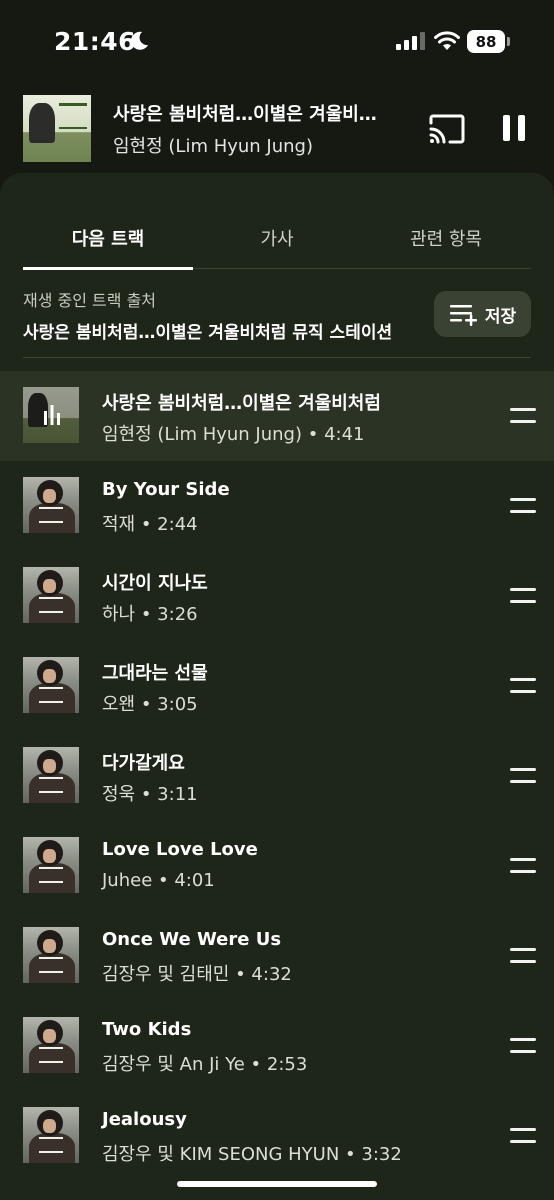 The image size is (554, 1200). What do you see at coordinates (482, 314) in the screenshot?
I see `save-button: 저장` at bounding box center [482, 314].